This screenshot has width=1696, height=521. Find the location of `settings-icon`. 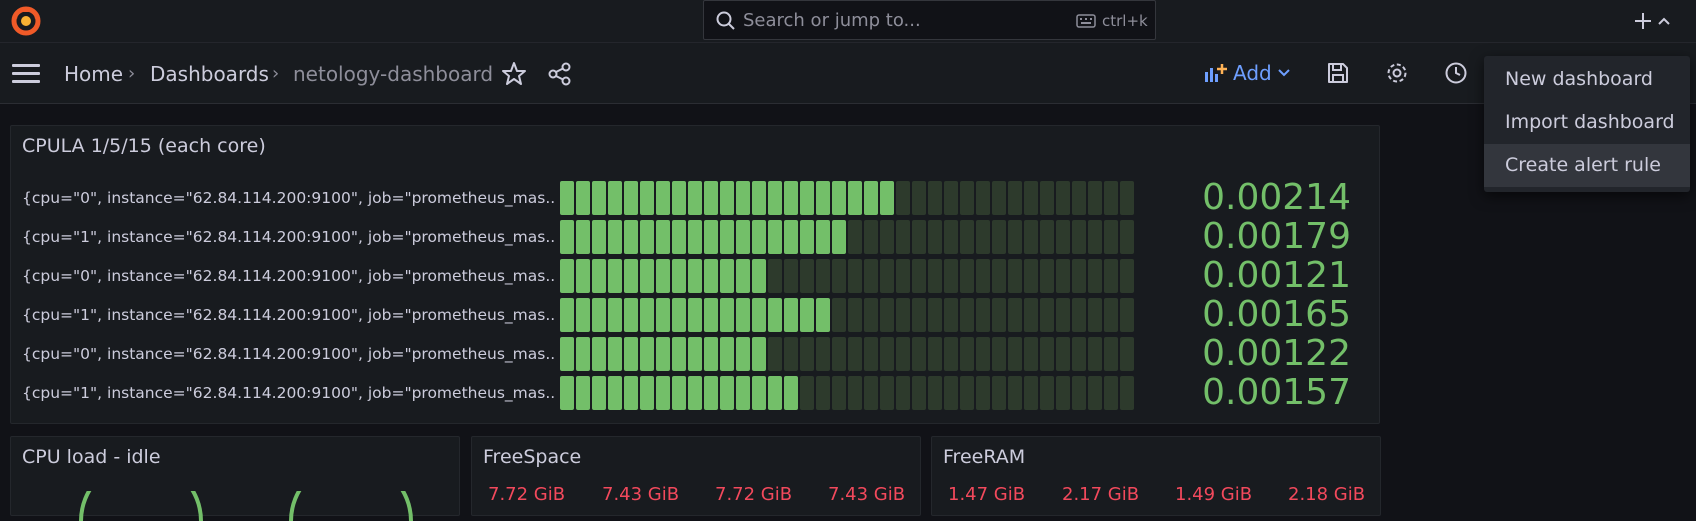

settings-icon is located at coordinates (1398, 74).